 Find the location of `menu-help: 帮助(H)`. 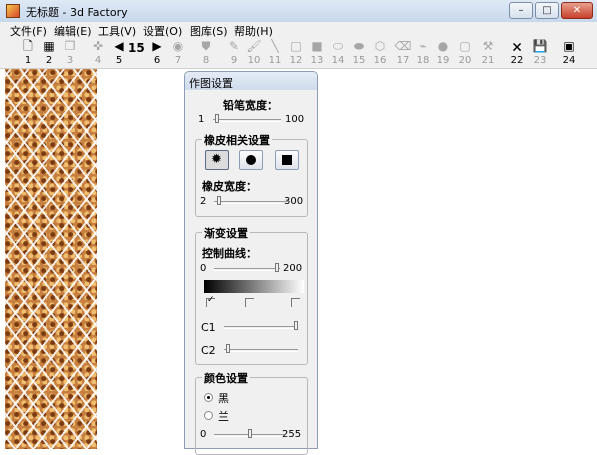

menu-help: 帮助(H) is located at coordinates (253, 31).